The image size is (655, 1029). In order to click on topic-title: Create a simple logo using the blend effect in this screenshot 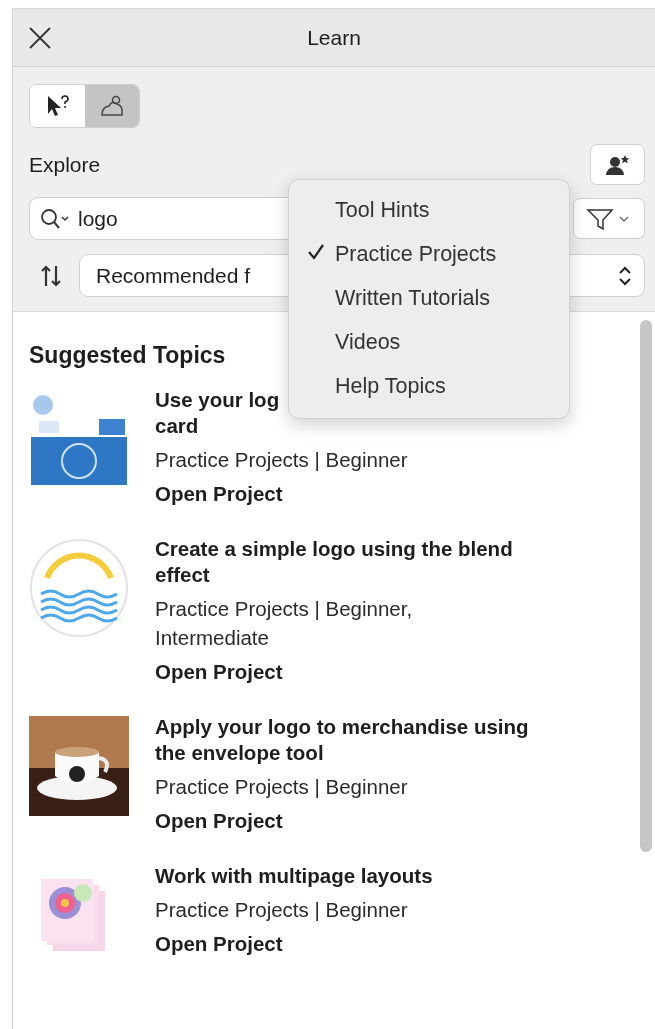, I will do `click(334, 562)`.